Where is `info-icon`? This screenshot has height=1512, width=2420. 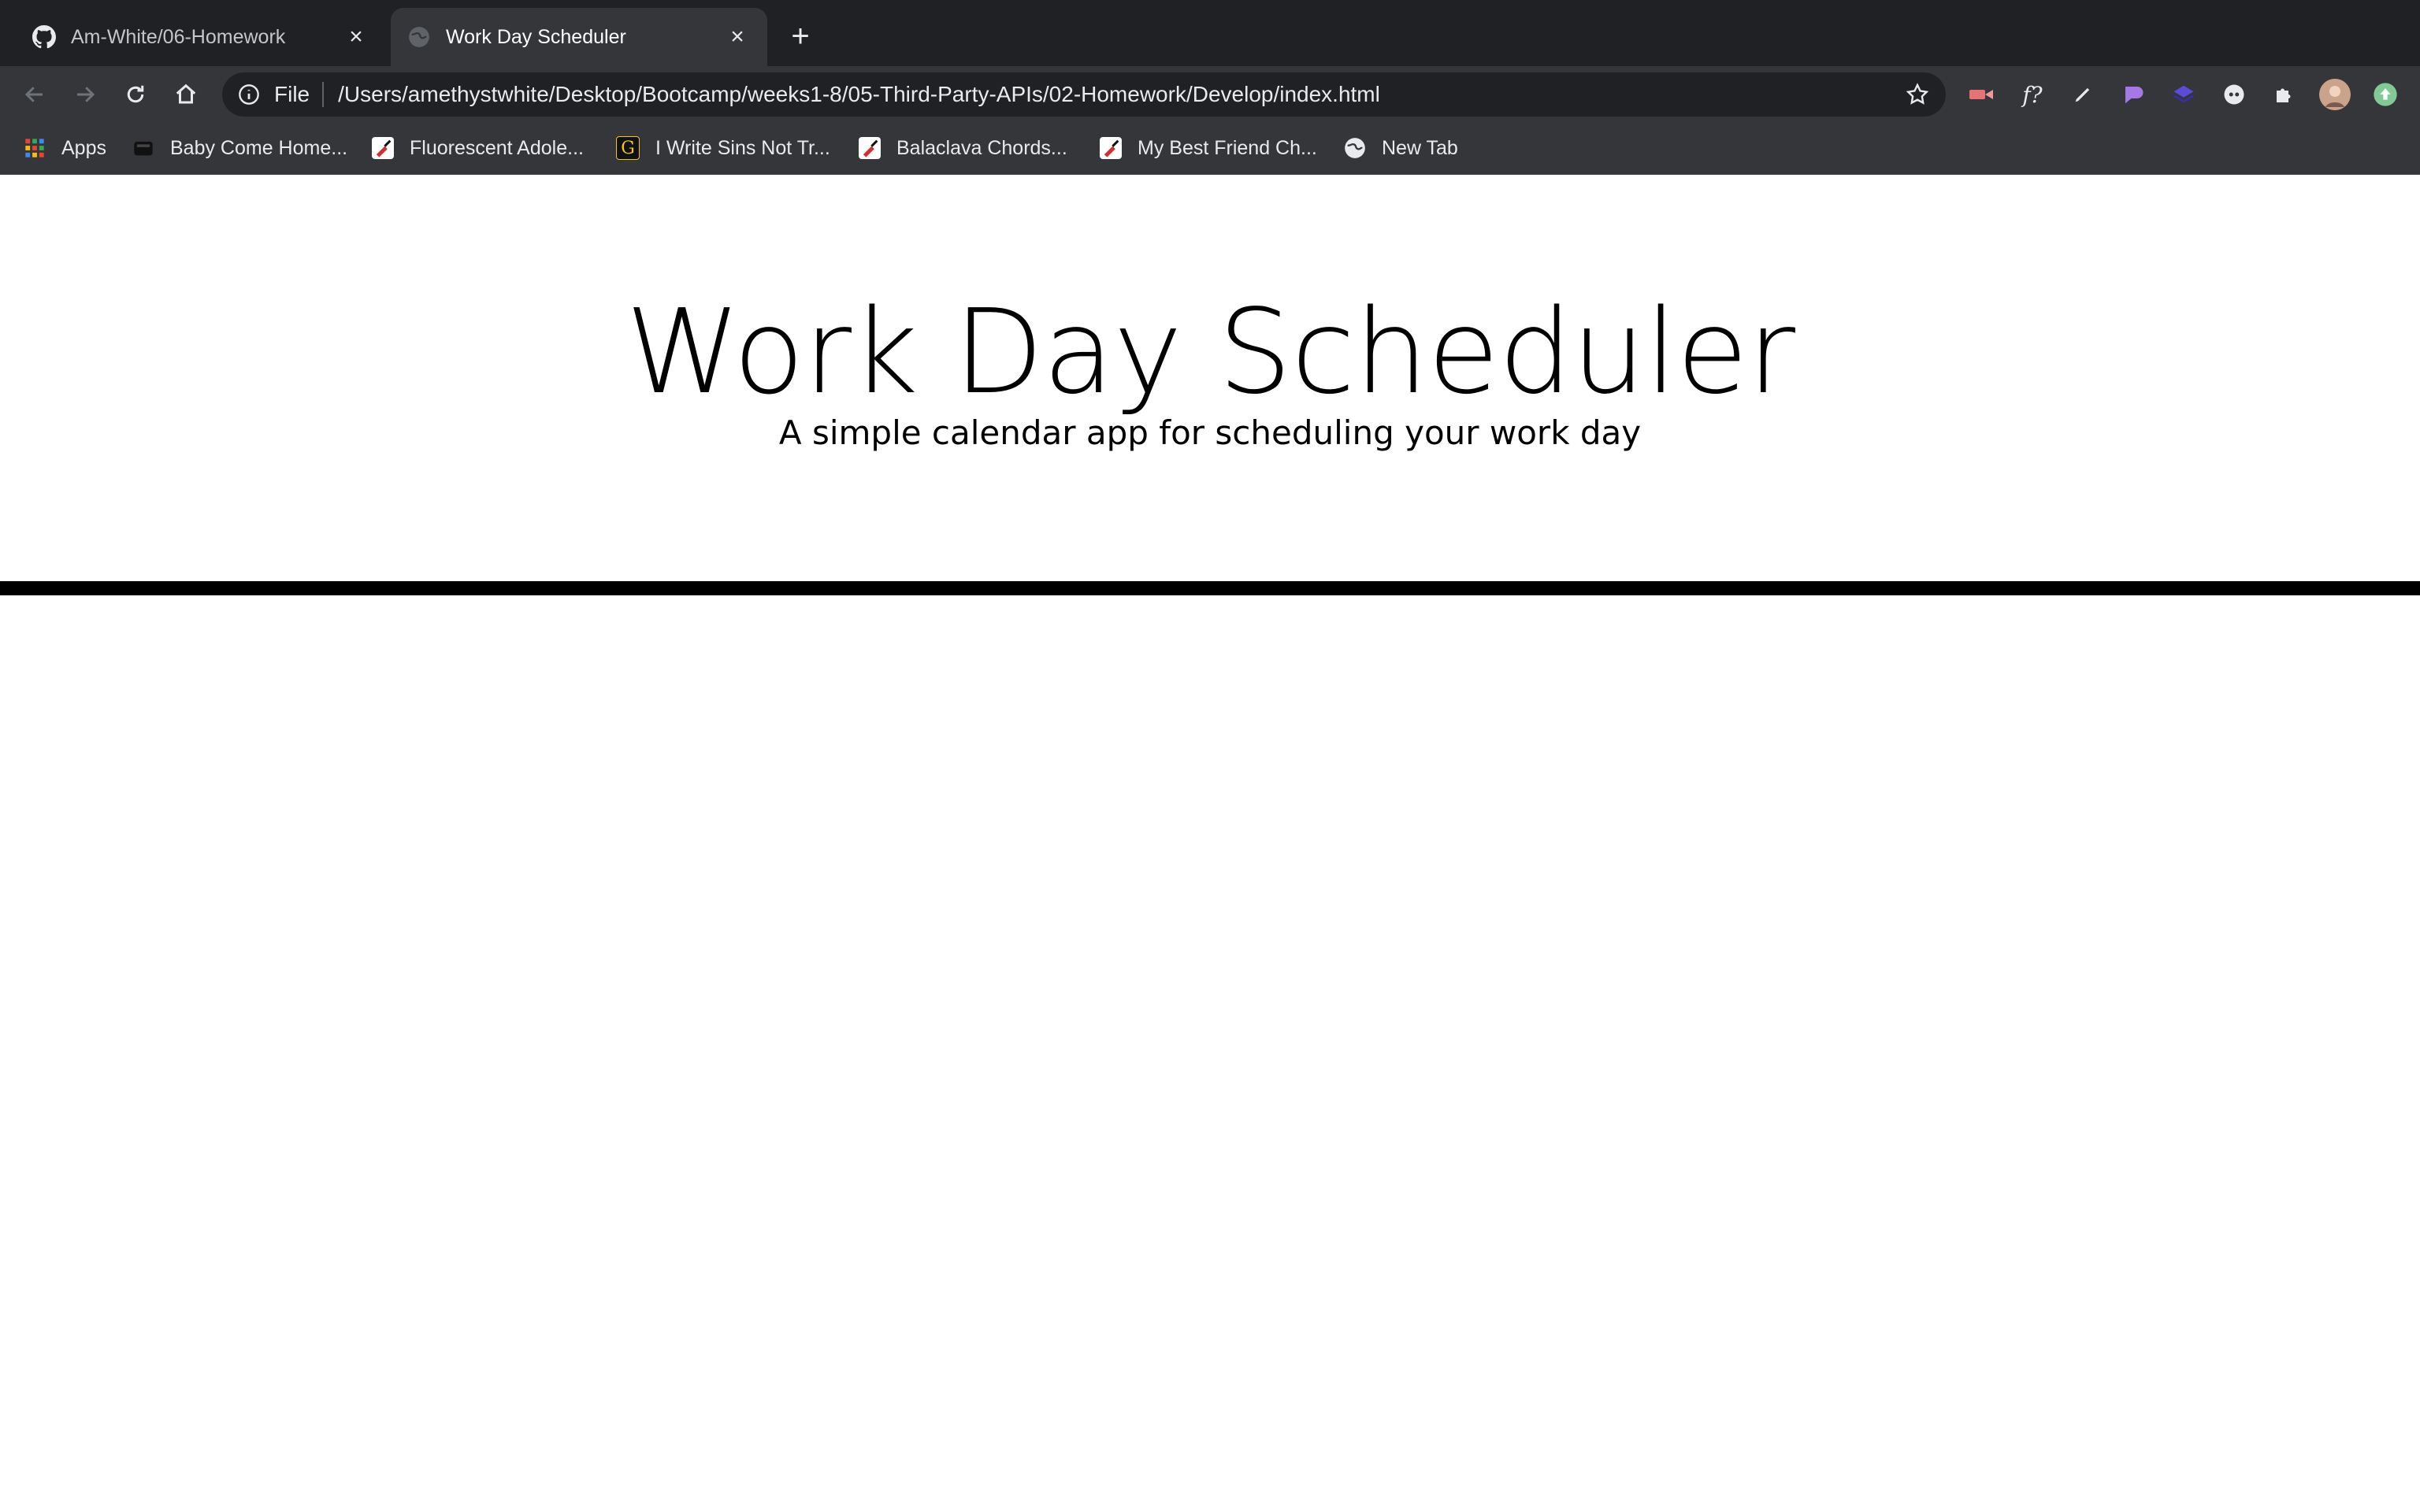 info-icon is located at coordinates (249, 94).